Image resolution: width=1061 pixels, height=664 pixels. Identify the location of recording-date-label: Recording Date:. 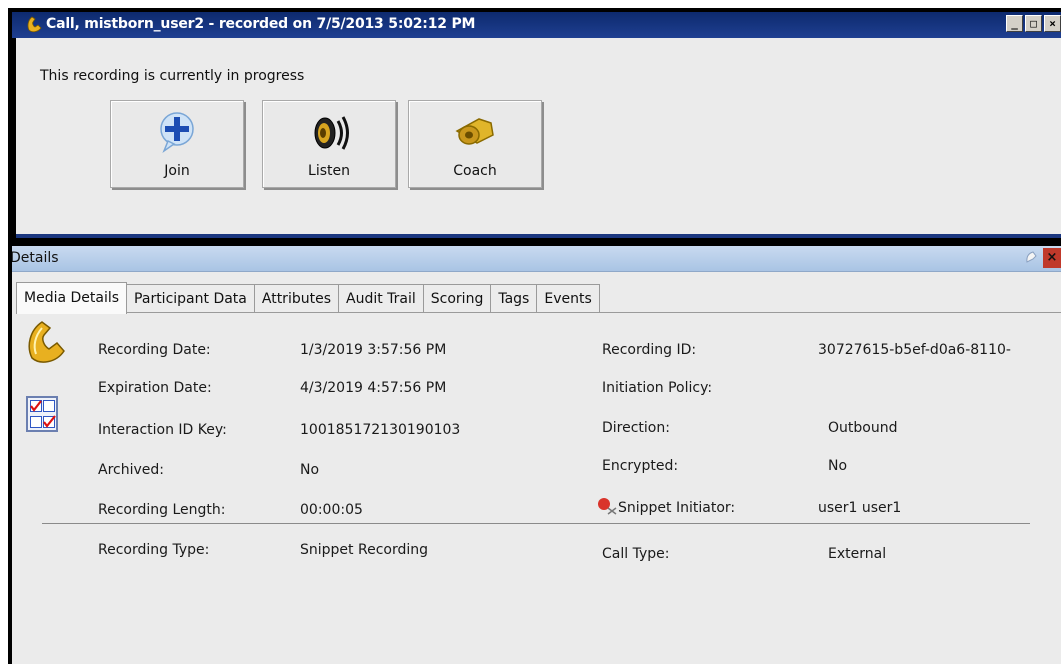
(154, 350).